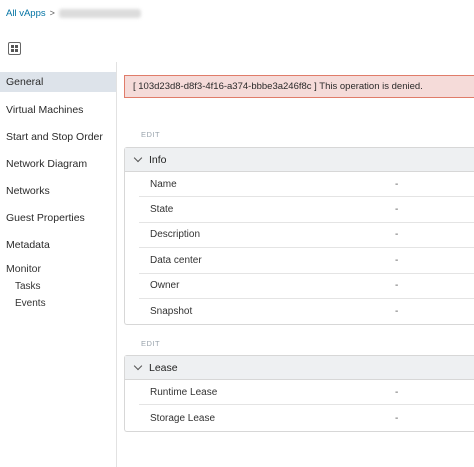 The height and width of the screenshot is (467, 474). What do you see at coordinates (58, 166) in the screenshot?
I see `sidebar-item-network-diagram: Network Diagram` at bounding box center [58, 166].